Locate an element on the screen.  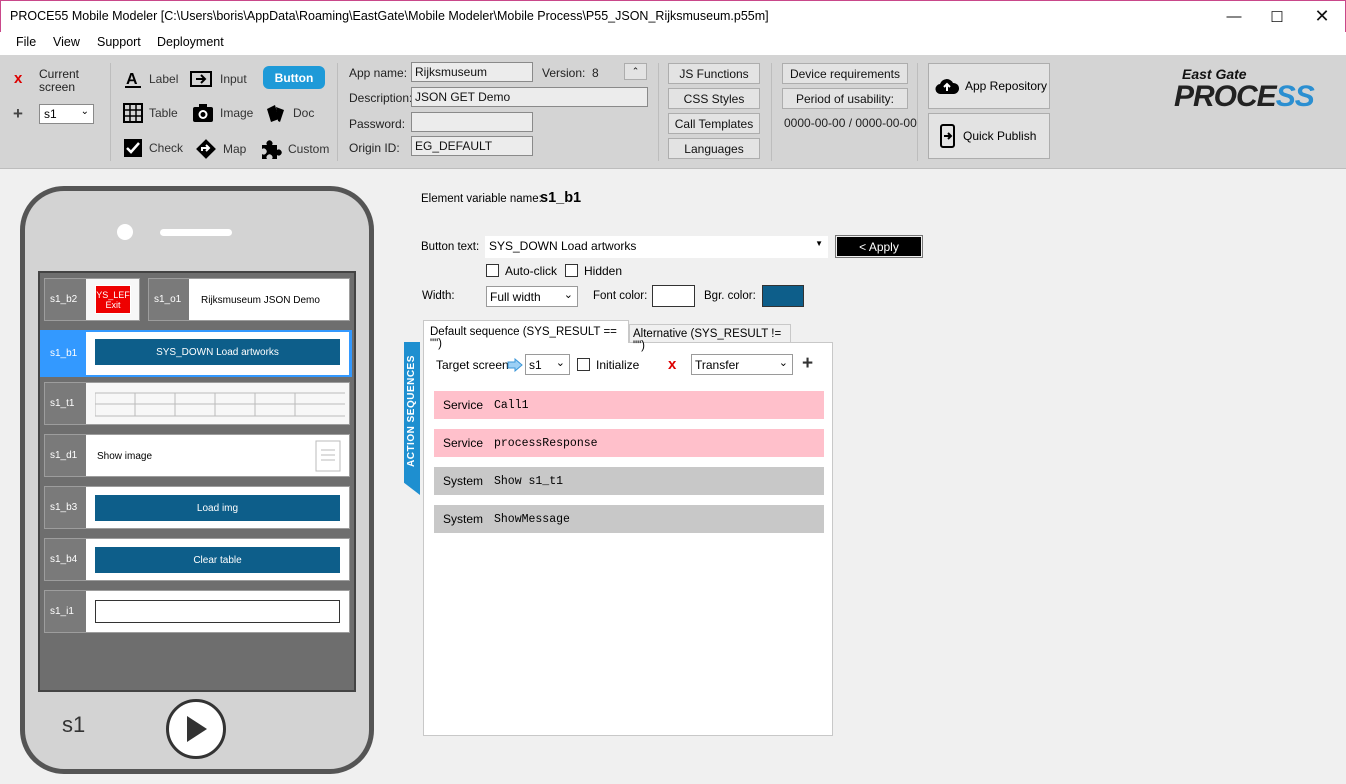
var-name-value: s1_b1 is located at coordinates (561, 198).